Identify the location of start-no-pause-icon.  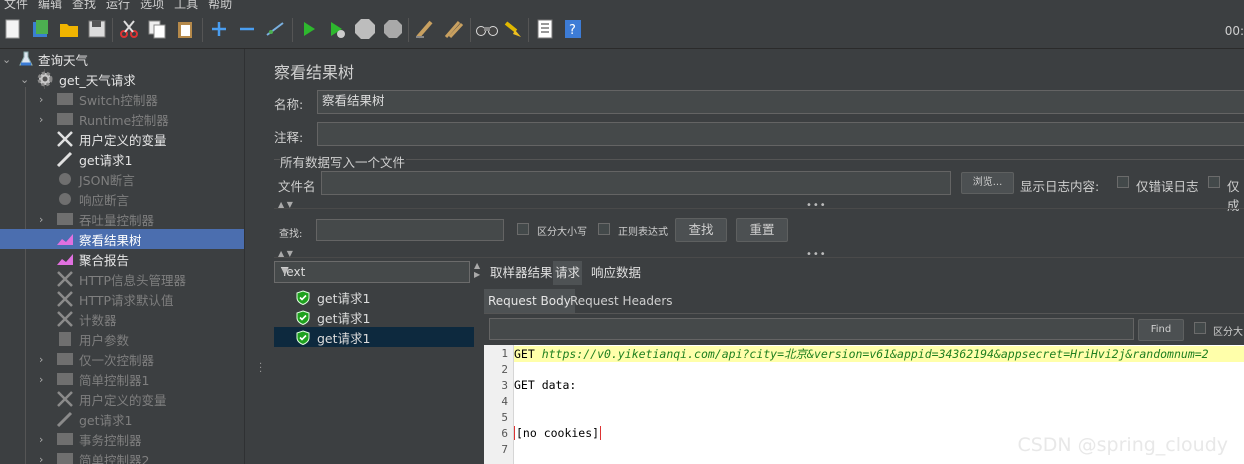
(337, 29).